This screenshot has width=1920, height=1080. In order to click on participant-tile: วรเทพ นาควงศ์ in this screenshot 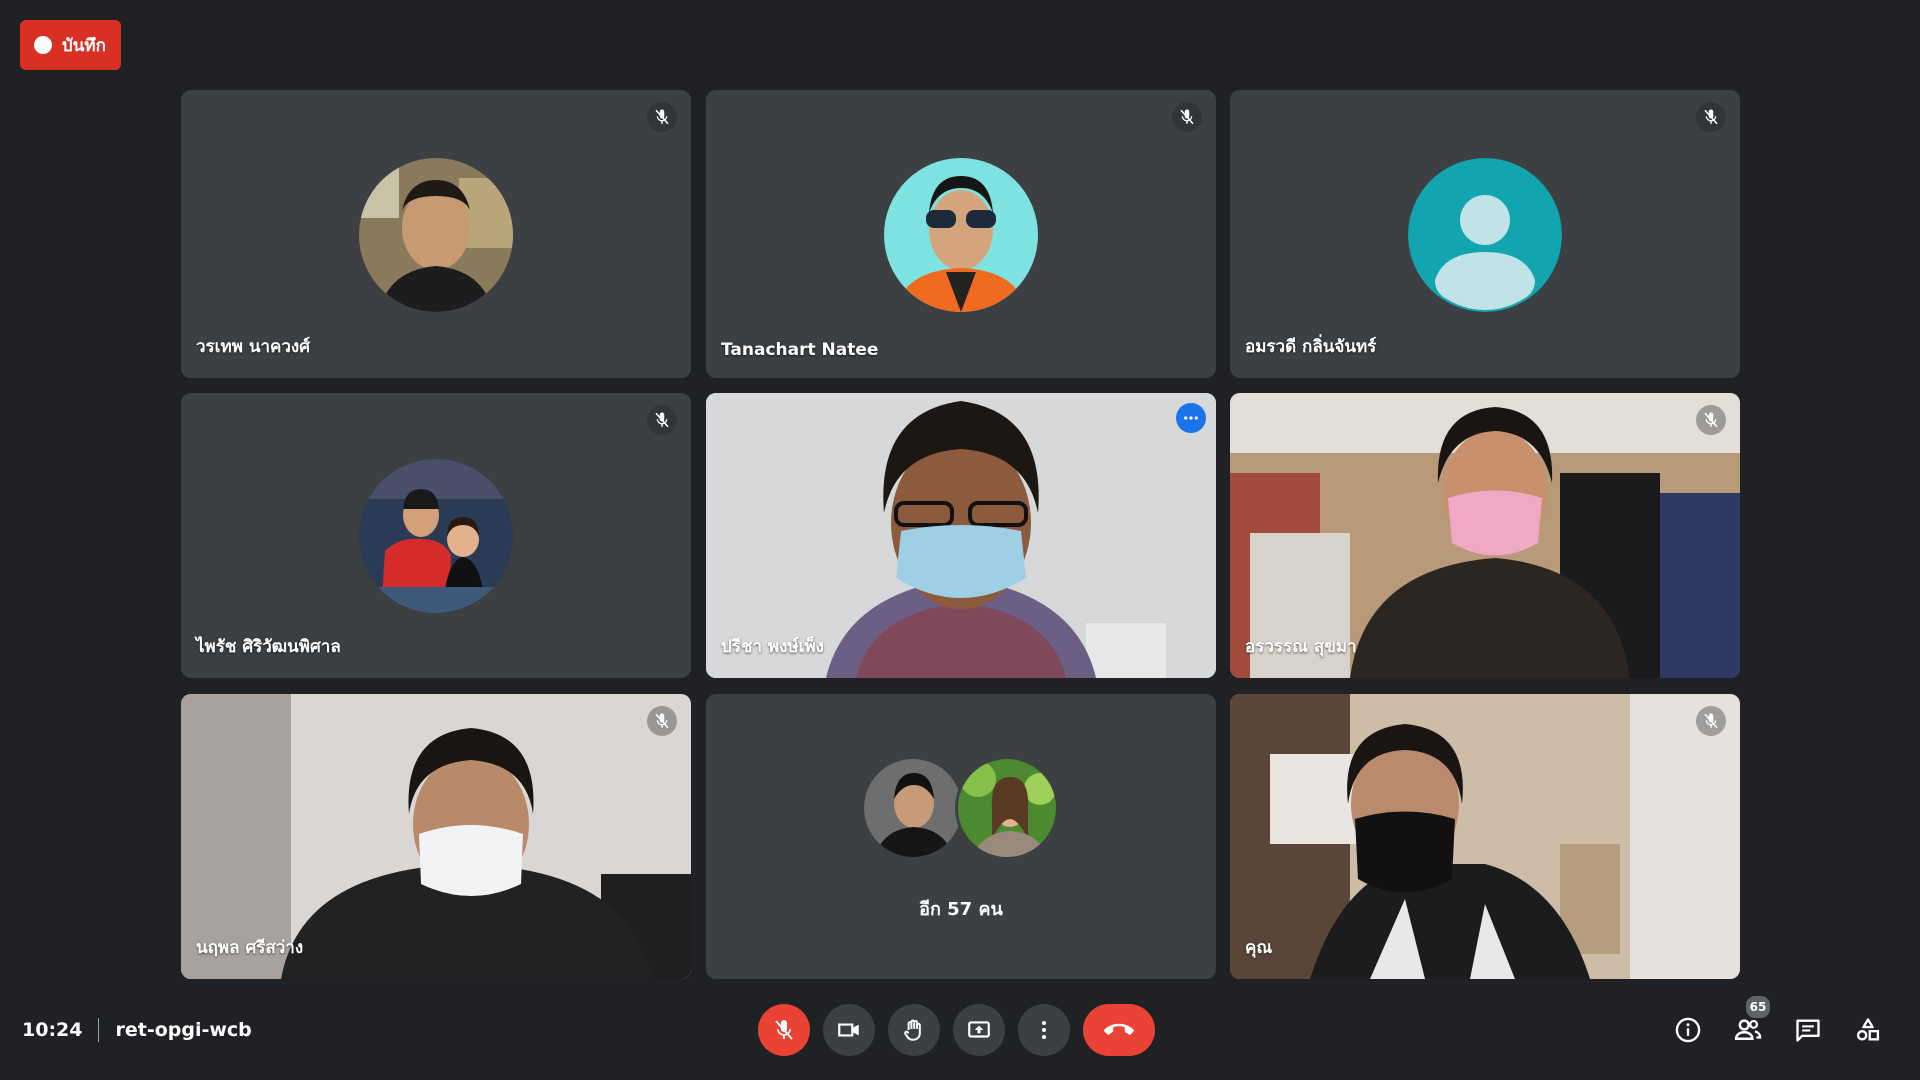, I will do `click(436, 234)`.